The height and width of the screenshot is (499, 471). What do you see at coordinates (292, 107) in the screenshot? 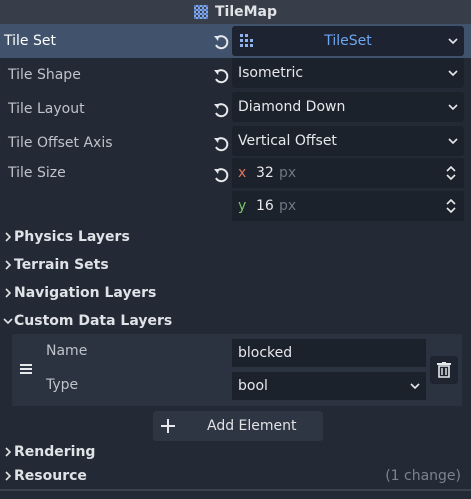
I see `tile-layout-value: Diamond Down` at bounding box center [292, 107].